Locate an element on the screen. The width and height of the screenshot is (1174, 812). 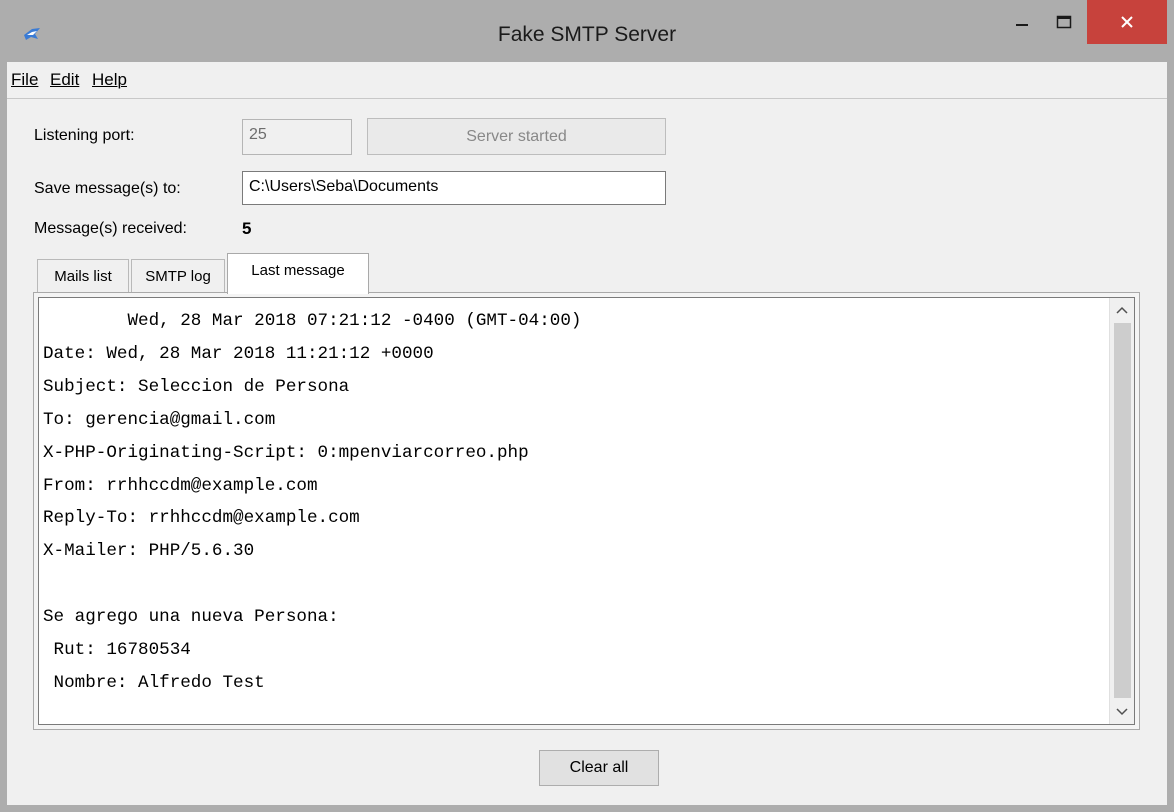
received-count: 5 is located at coordinates (247, 228).